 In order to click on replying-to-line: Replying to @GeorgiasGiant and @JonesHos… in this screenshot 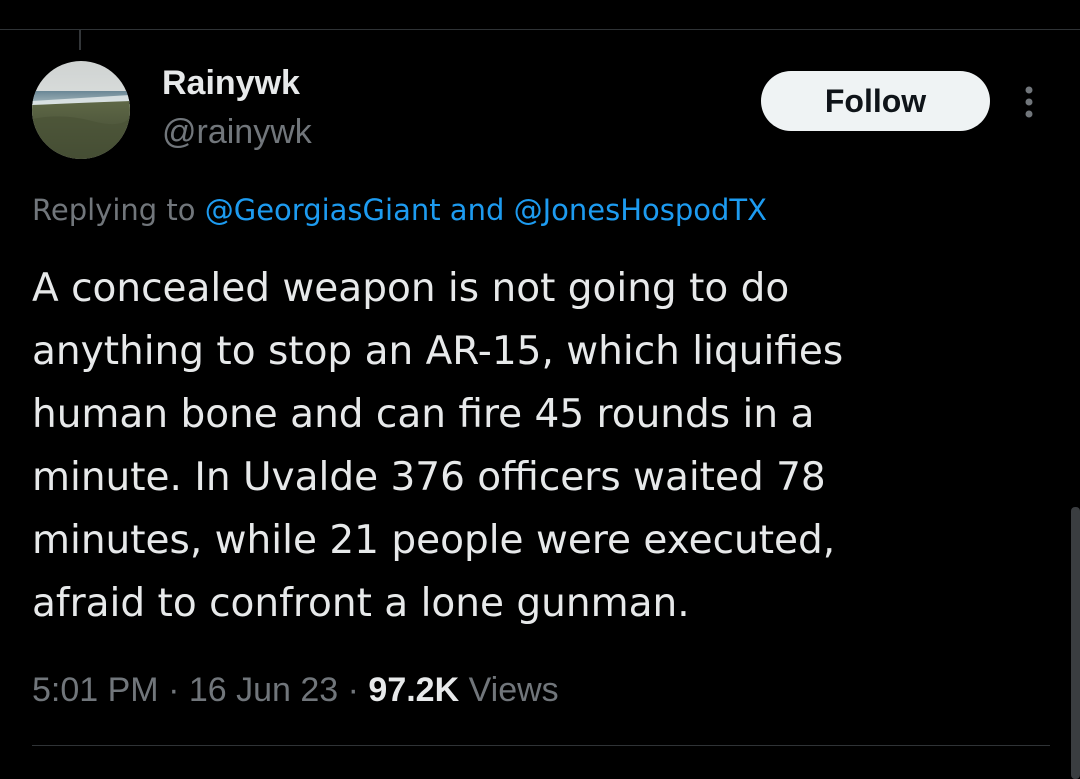, I will do `click(399, 210)`.